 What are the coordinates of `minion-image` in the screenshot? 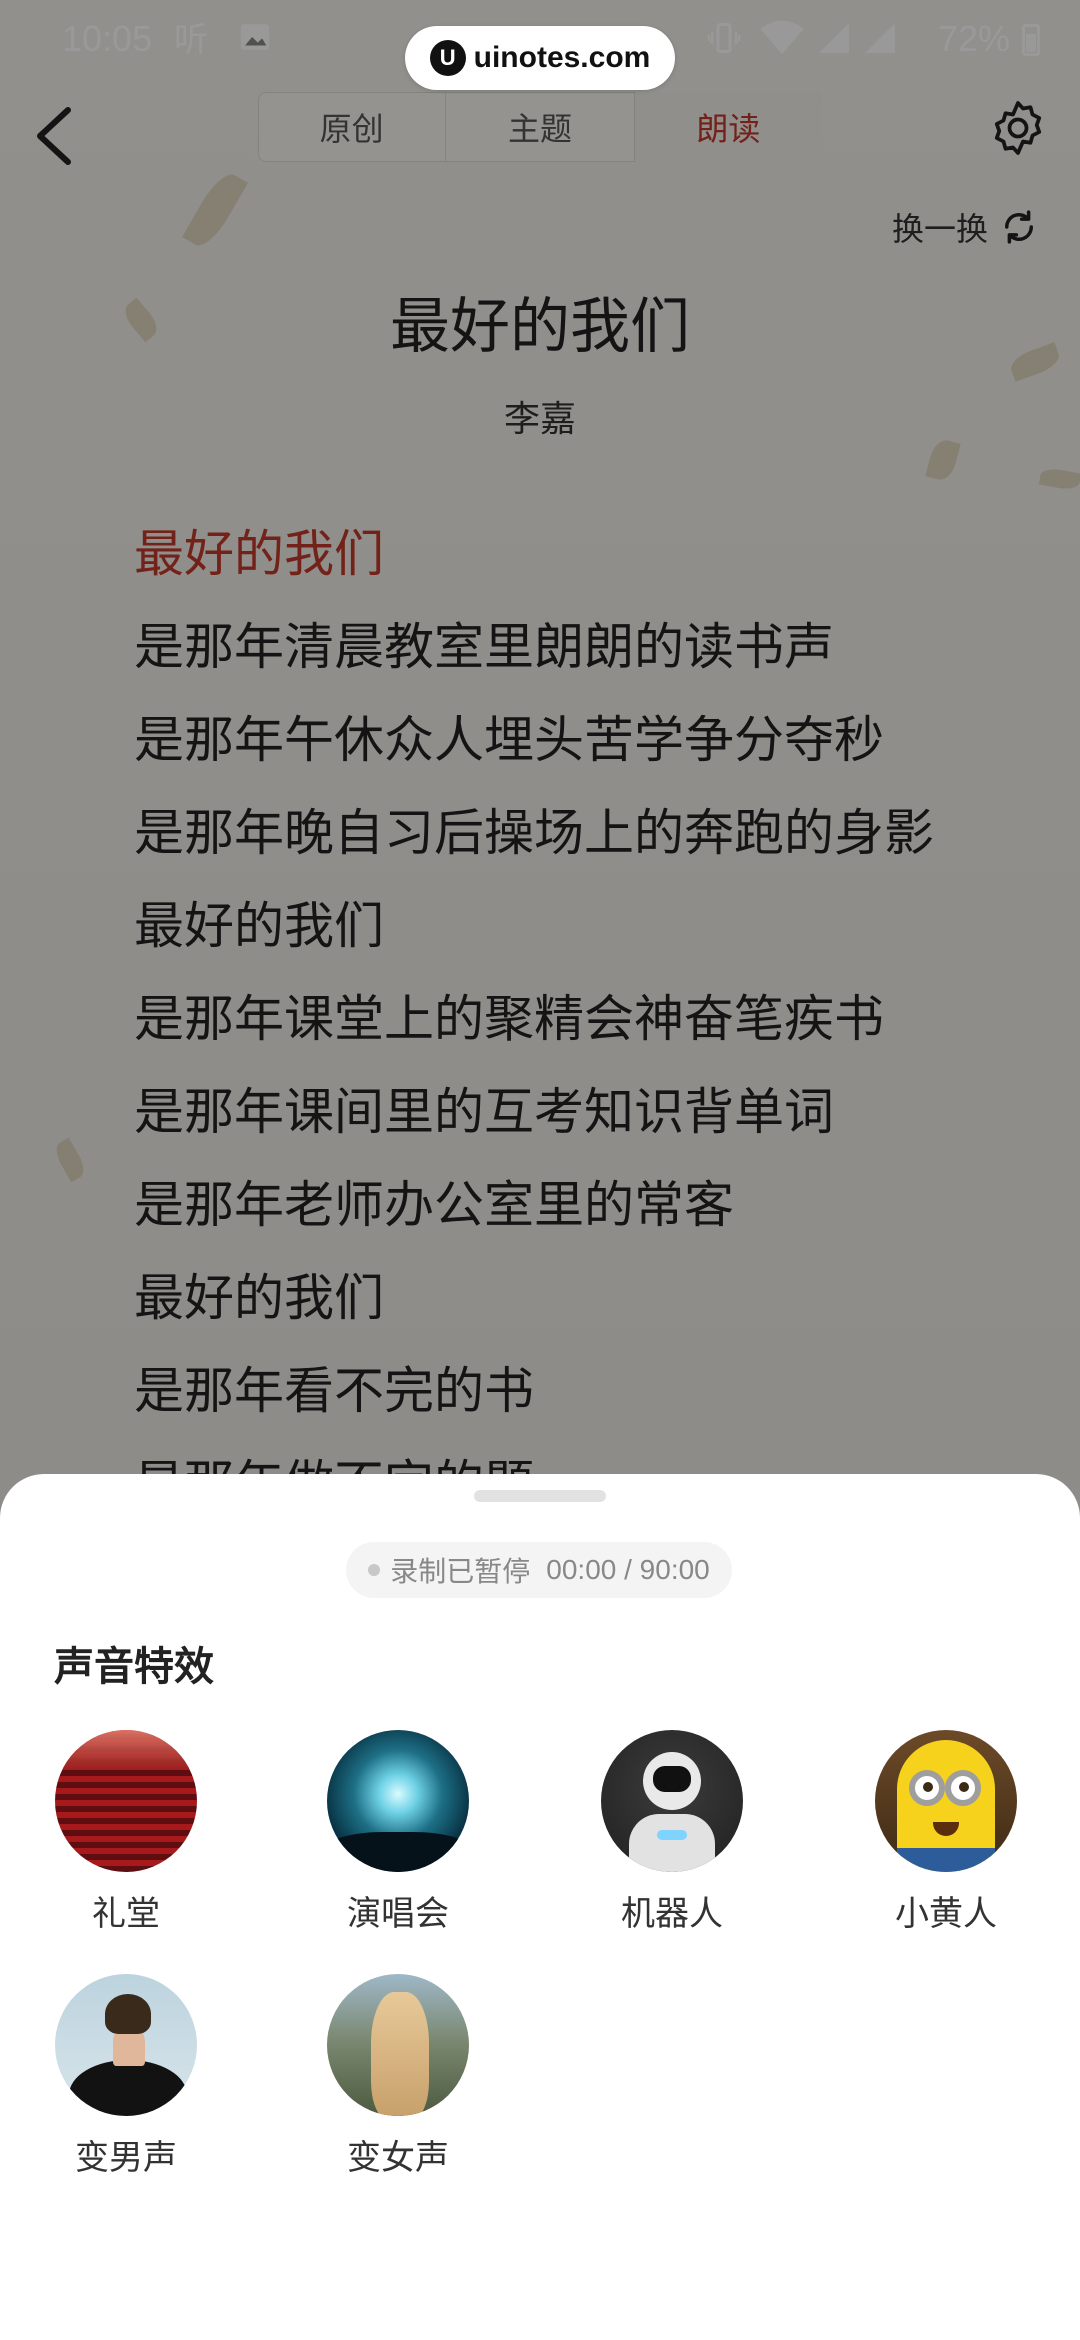 It's located at (946, 1801).